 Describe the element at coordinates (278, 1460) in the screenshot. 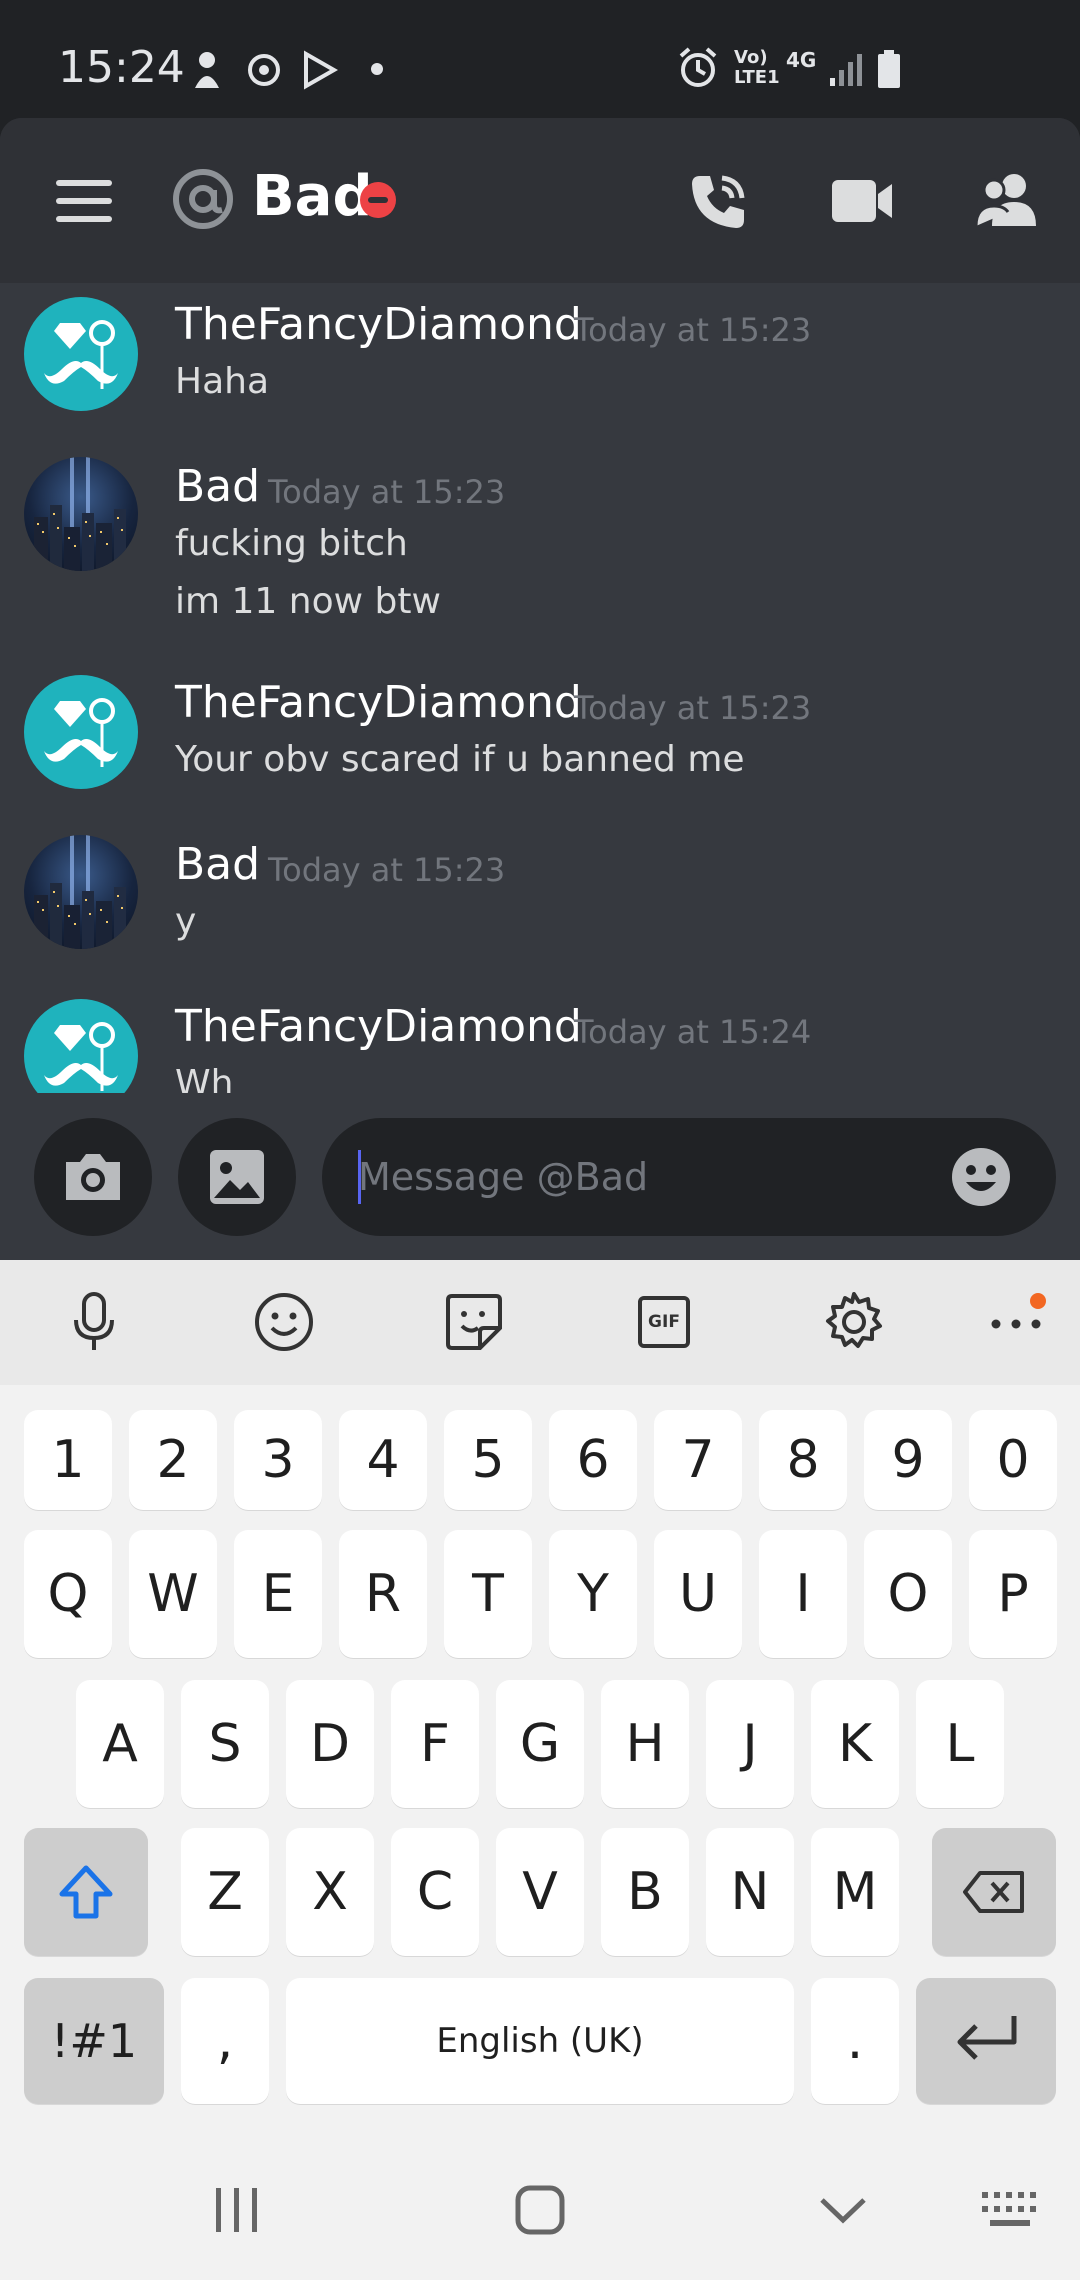

I see `key-3: 3` at that location.